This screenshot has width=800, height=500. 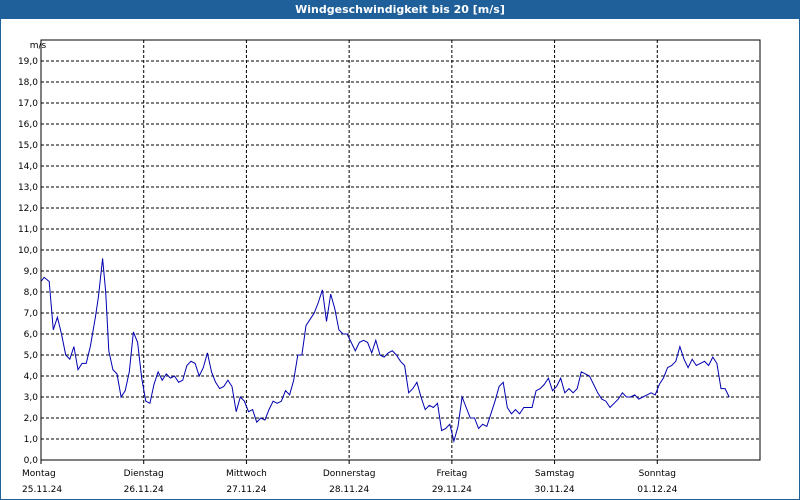 What do you see at coordinates (31, 314) in the screenshot?
I see `y-tick-label: 7,0` at bounding box center [31, 314].